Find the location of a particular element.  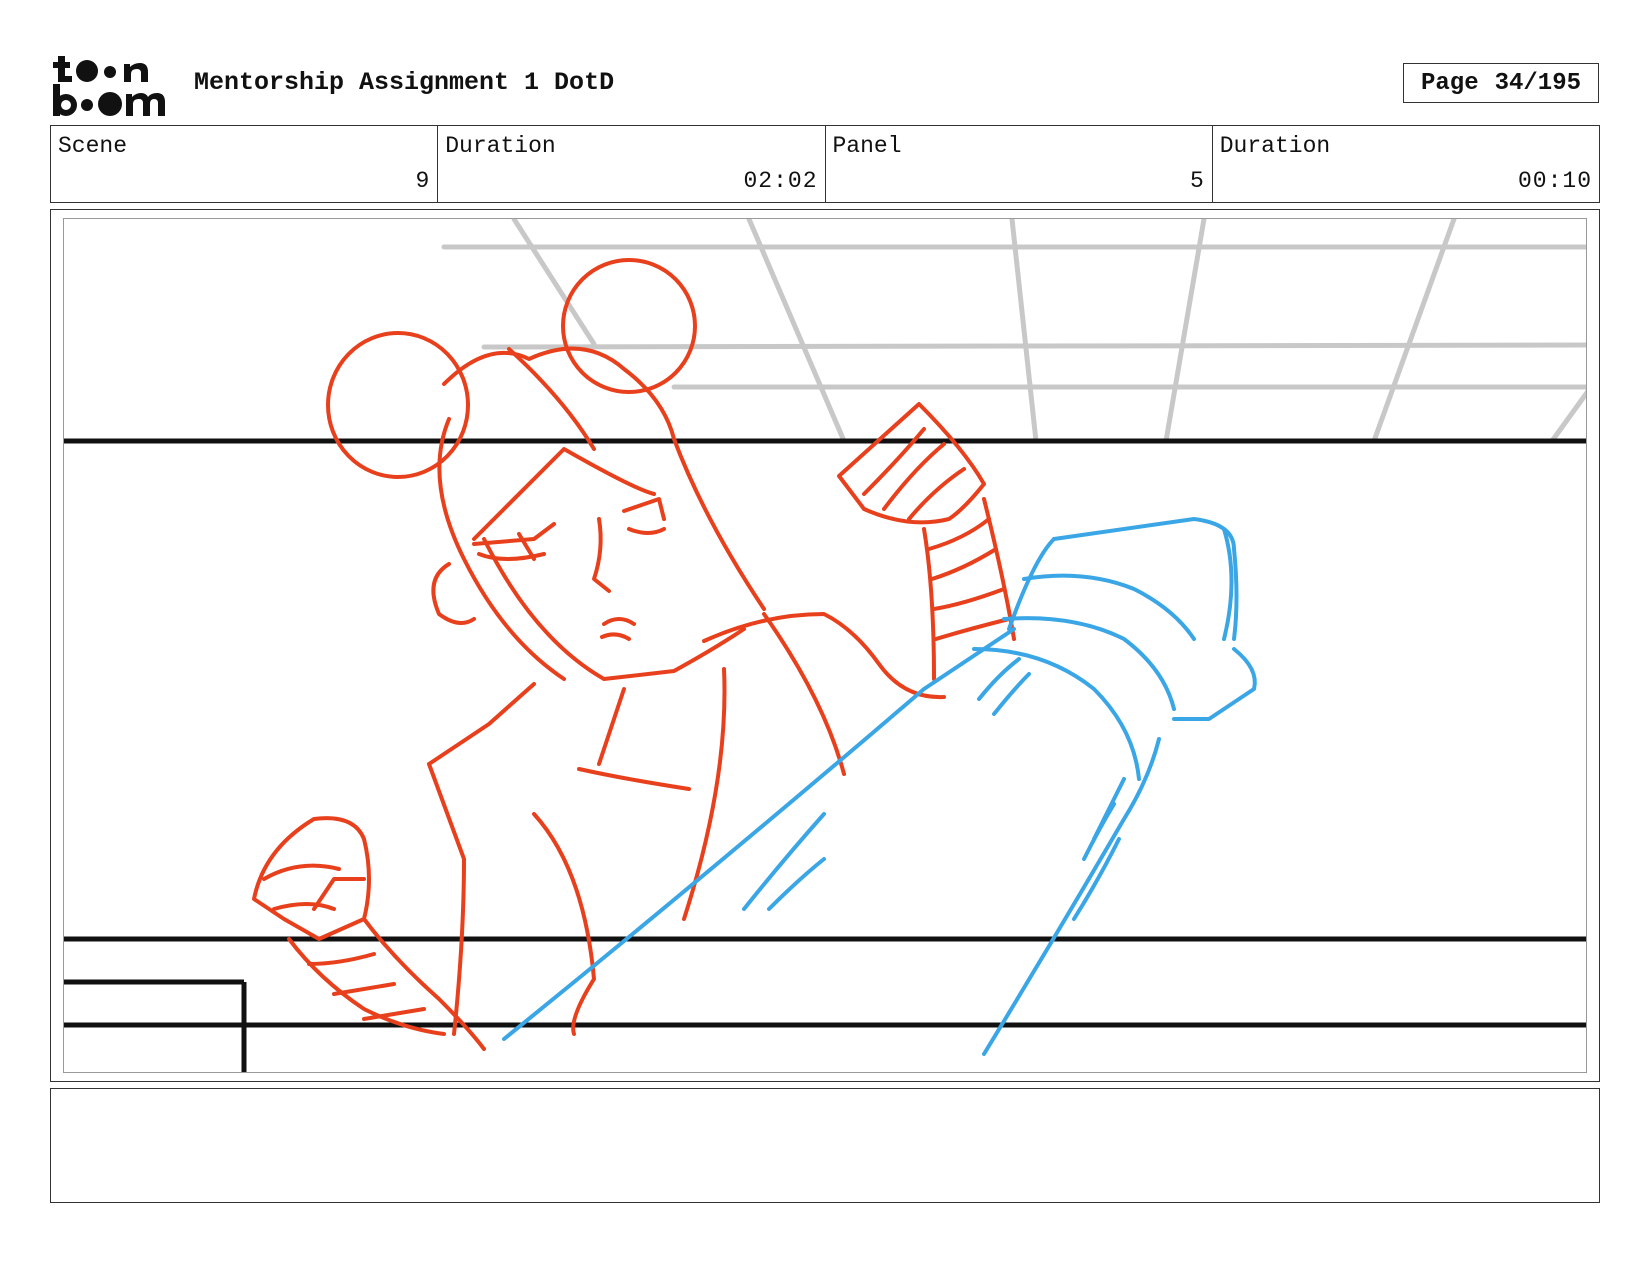

page-number: 34/195 is located at coordinates (1538, 83).